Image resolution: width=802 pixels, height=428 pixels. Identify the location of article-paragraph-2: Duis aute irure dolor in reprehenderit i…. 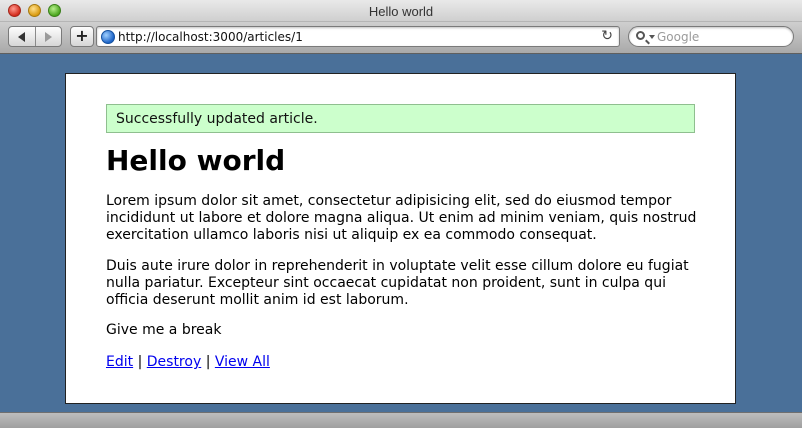
(397, 283).